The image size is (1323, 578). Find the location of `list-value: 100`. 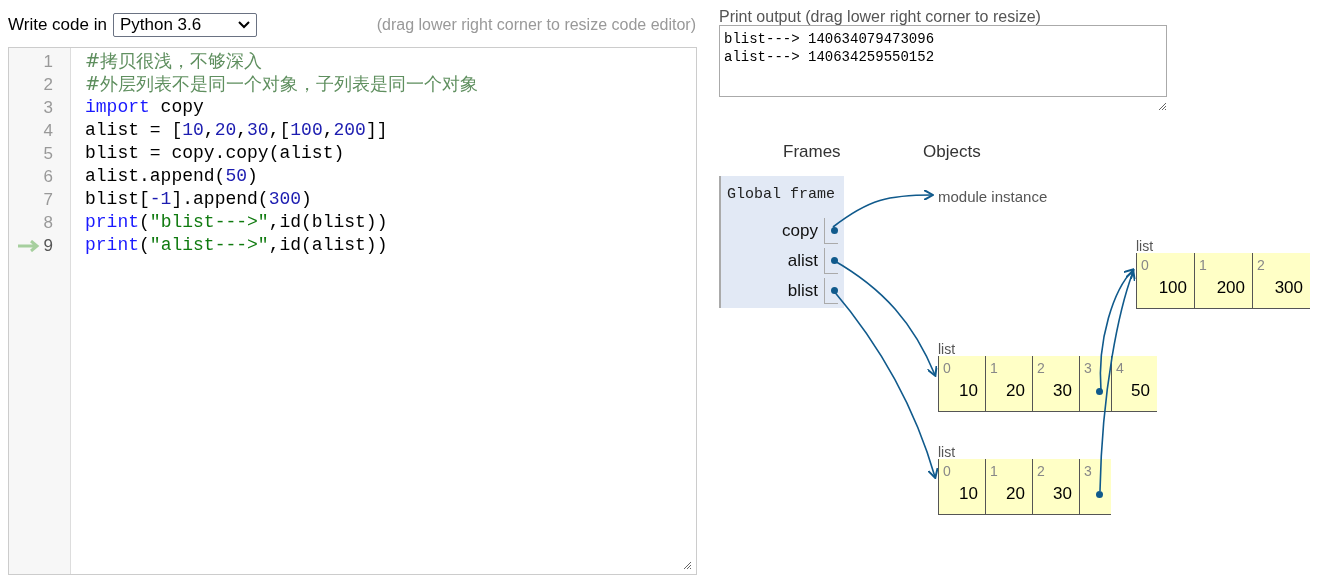

list-value: 100 is located at coordinates (1172, 287).